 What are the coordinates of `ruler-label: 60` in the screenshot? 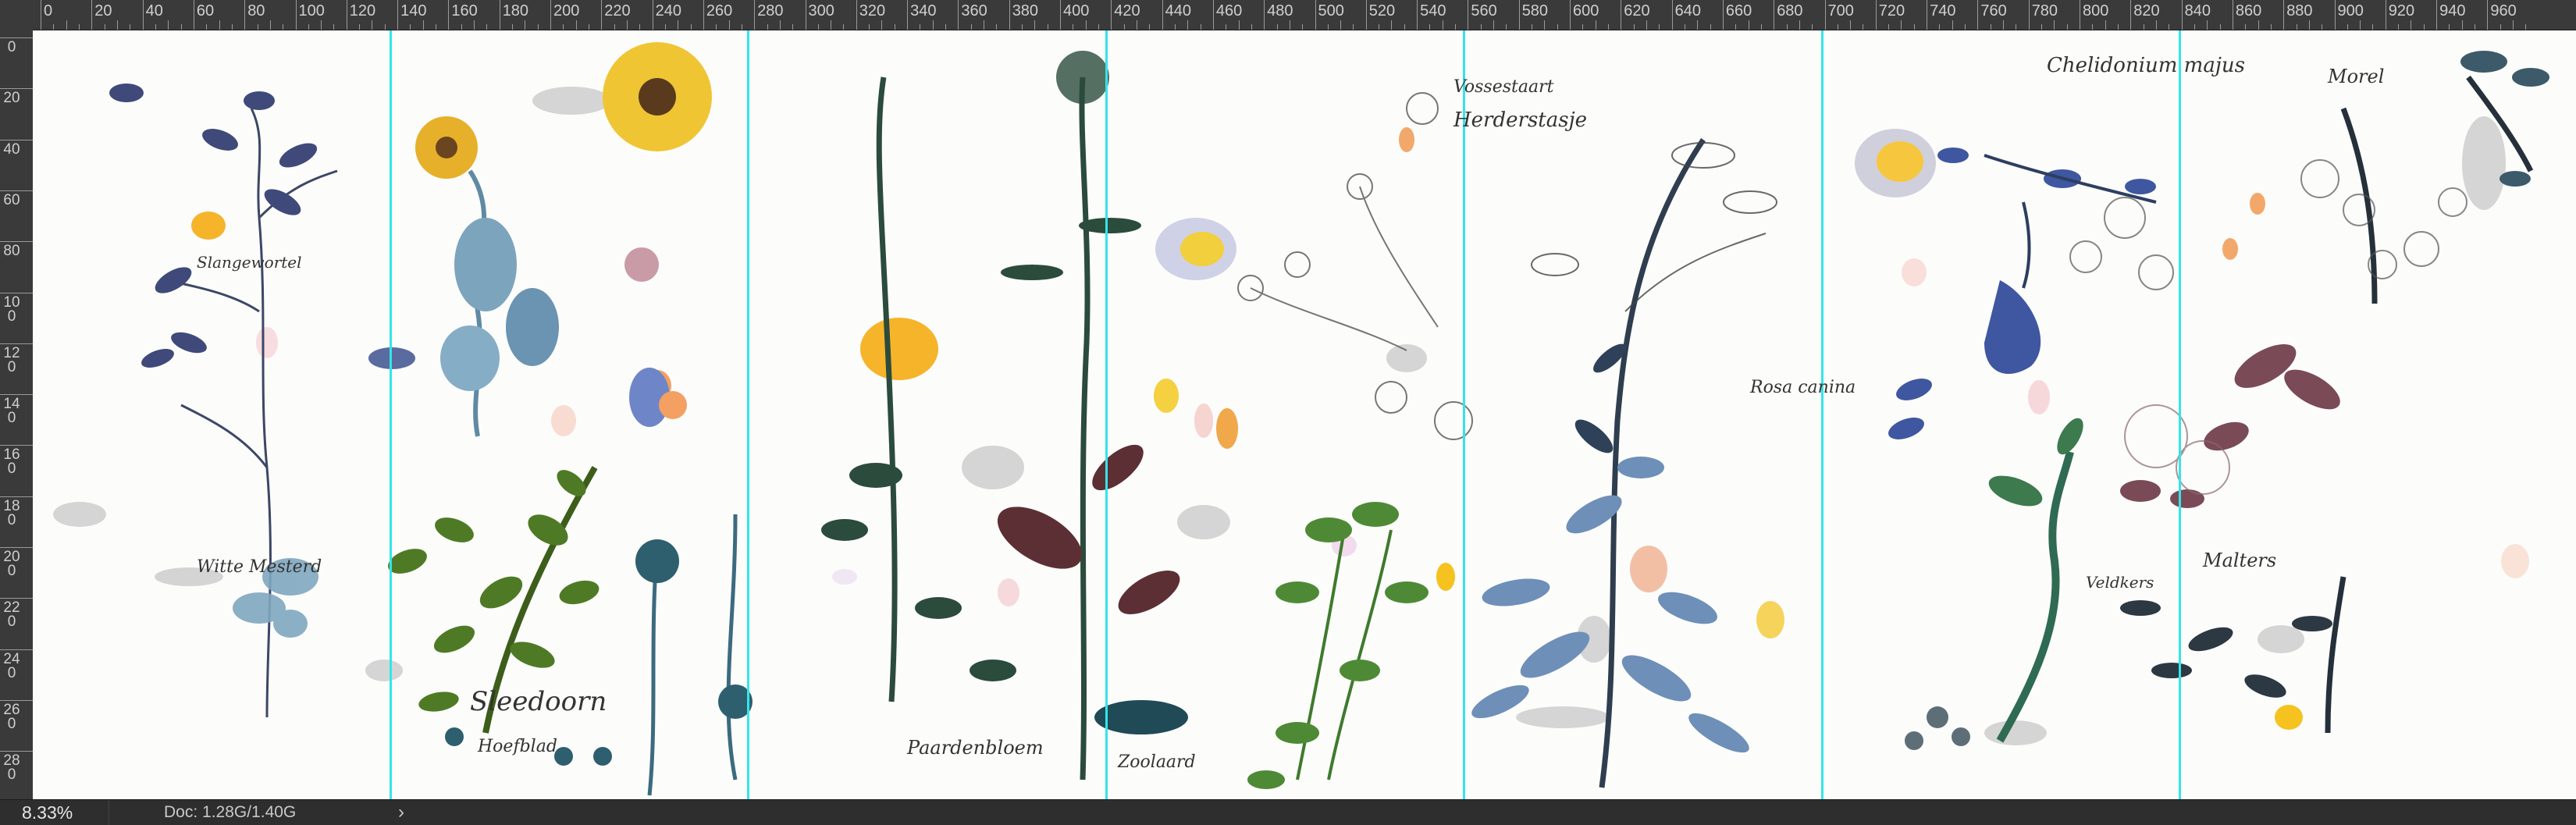 It's located at (11, 200).